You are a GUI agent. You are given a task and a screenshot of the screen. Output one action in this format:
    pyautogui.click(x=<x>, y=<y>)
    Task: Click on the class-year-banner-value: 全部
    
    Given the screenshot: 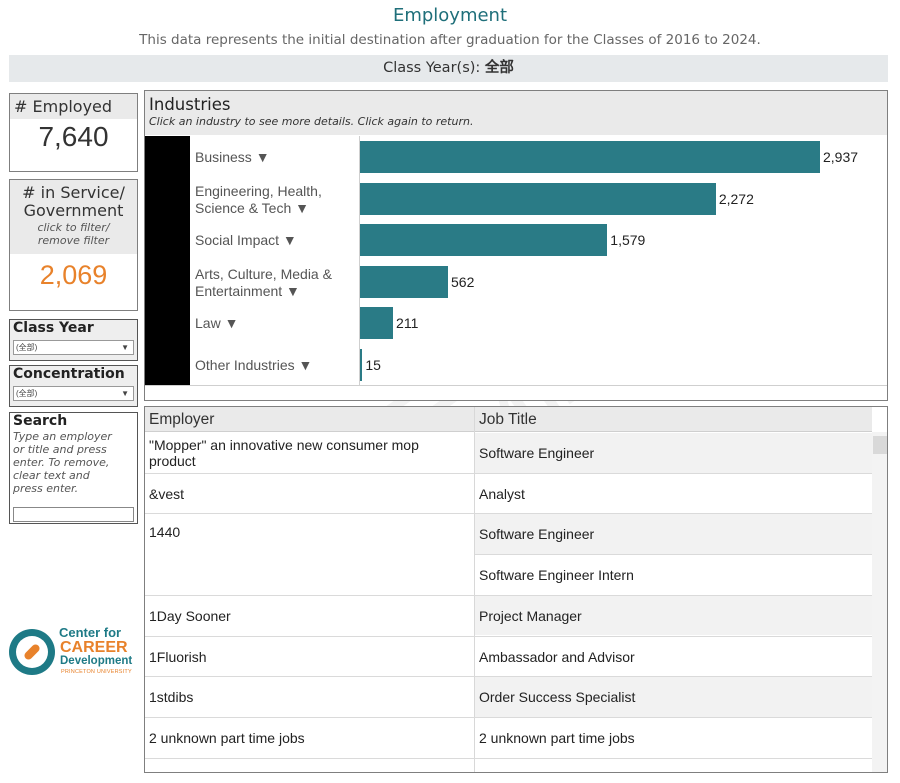 What is the action you would take?
    pyautogui.click(x=499, y=68)
    